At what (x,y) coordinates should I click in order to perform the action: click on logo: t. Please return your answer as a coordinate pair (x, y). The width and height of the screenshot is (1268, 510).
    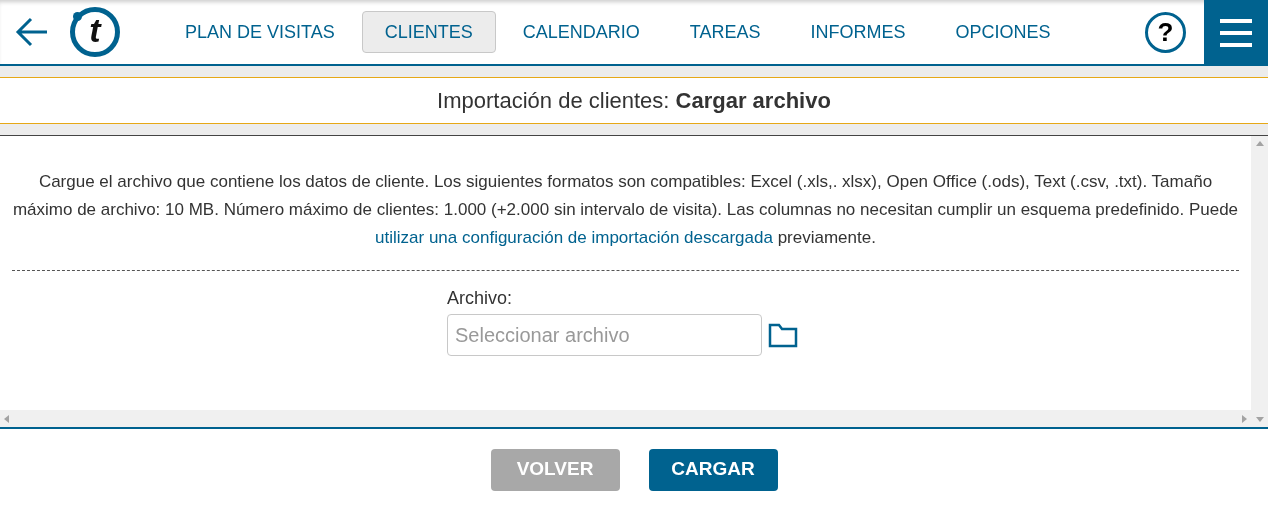
    Looking at the image, I should click on (95, 32).